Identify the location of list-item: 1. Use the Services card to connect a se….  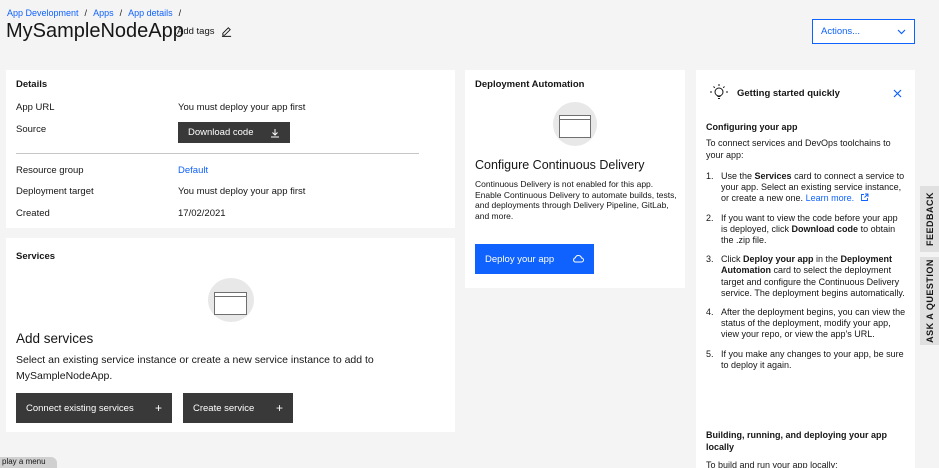
(805, 187).